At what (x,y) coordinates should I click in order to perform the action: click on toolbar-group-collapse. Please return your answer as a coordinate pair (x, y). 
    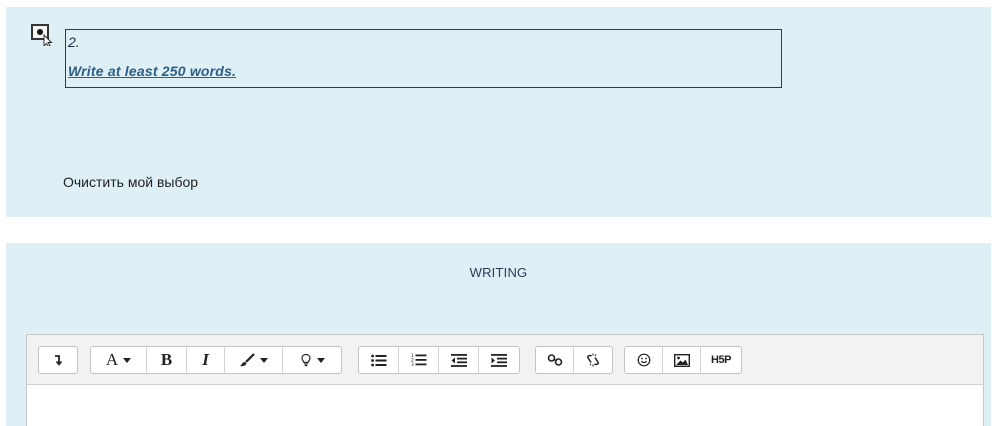
    Looking at the image, I should click on (58, 360).